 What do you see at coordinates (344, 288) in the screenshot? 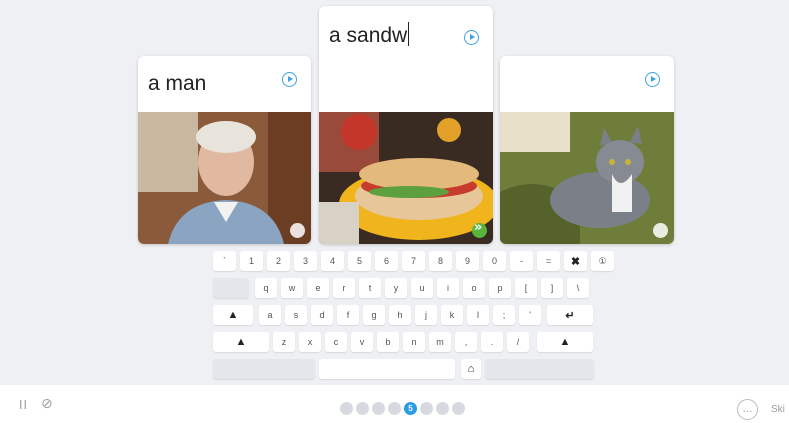
I see `key-r: r` at bounding box center [344, 288].